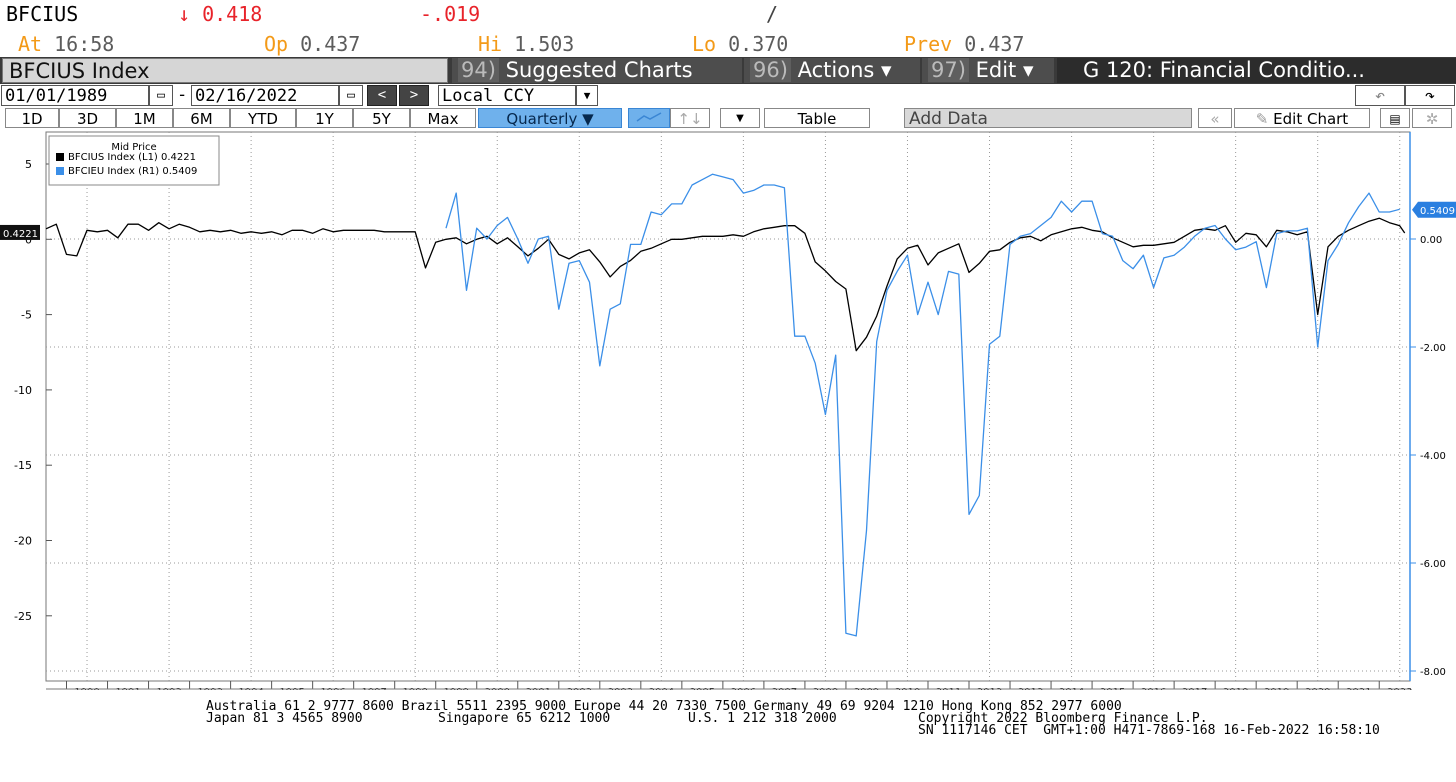 This screenshot has height=782, width=1456. Describe the element at coordinates (265, 95) in the screenshot. I see `end-date-input: 02/16/2022` at that location.